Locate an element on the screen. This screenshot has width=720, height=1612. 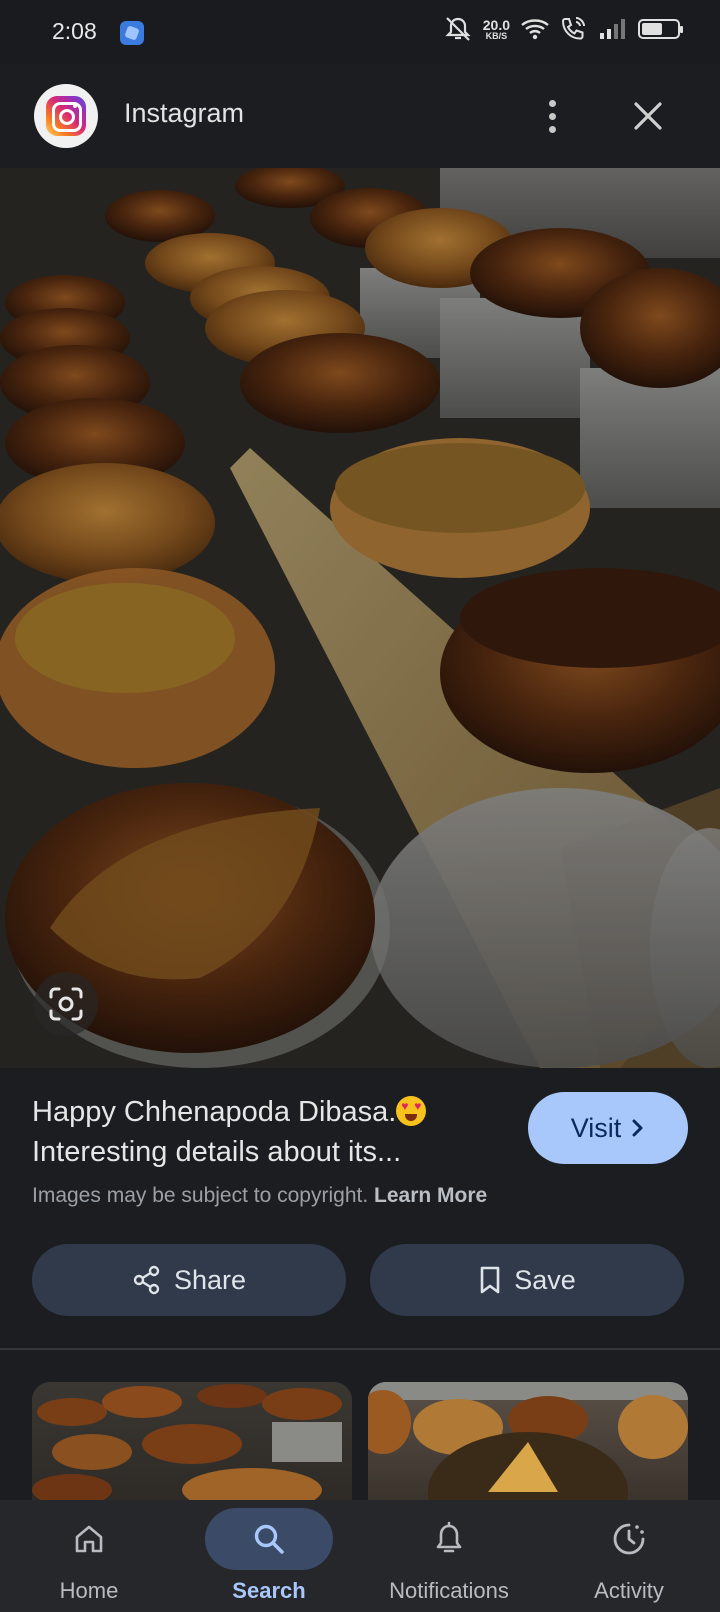
nav-search-pill is located at coordinates (269, 1539).